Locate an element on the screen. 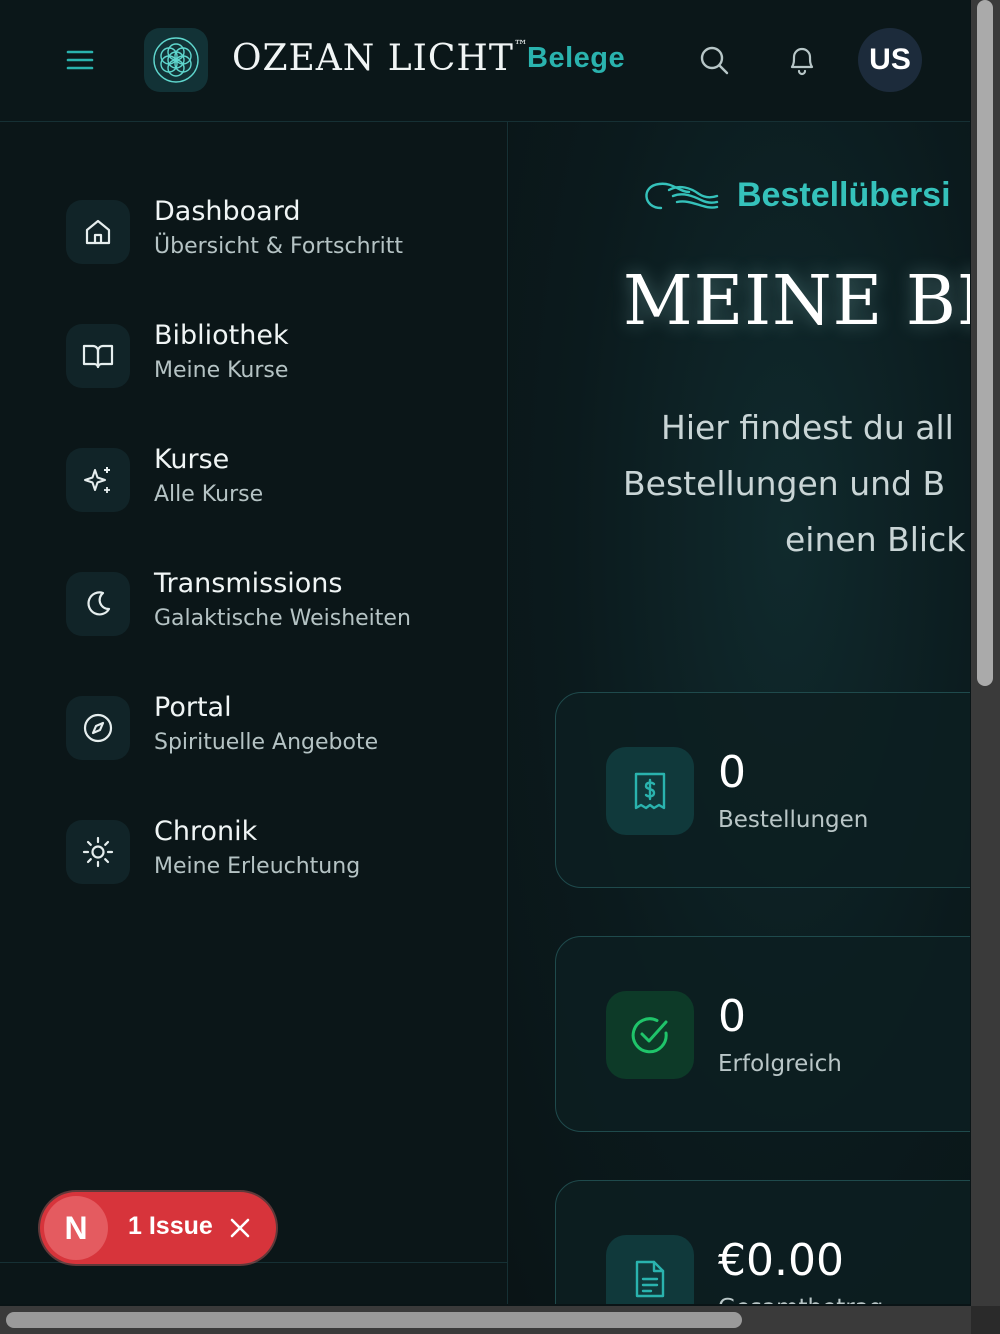 This screenshot has width=1000, height=1334. sun-icon is located at coordinates (98, 852).